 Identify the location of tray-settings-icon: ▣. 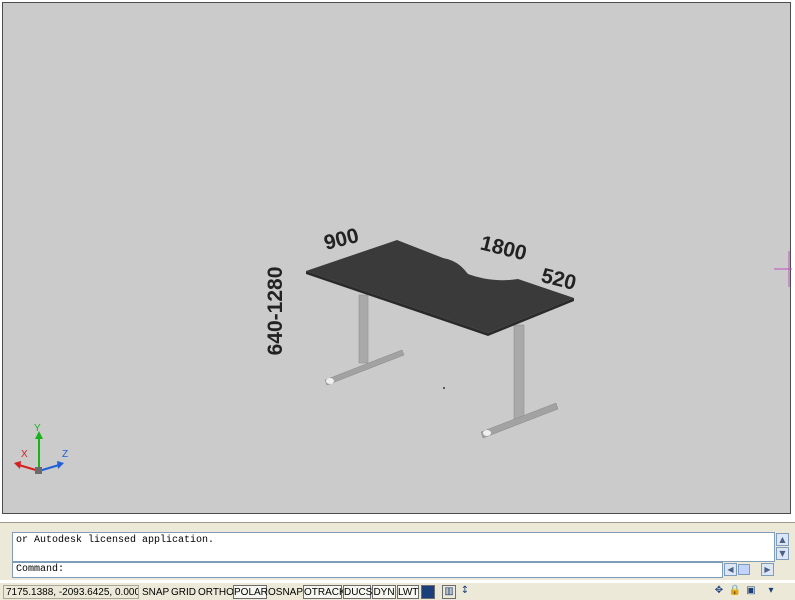
(751, 592).